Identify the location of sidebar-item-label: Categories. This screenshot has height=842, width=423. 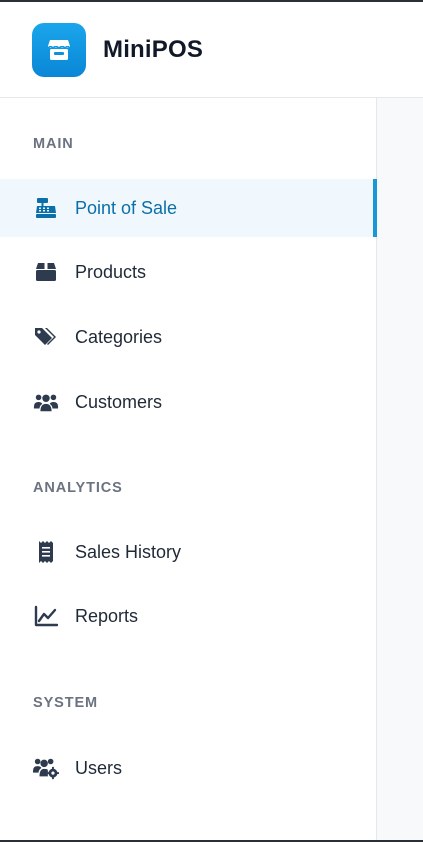
(119, 336).